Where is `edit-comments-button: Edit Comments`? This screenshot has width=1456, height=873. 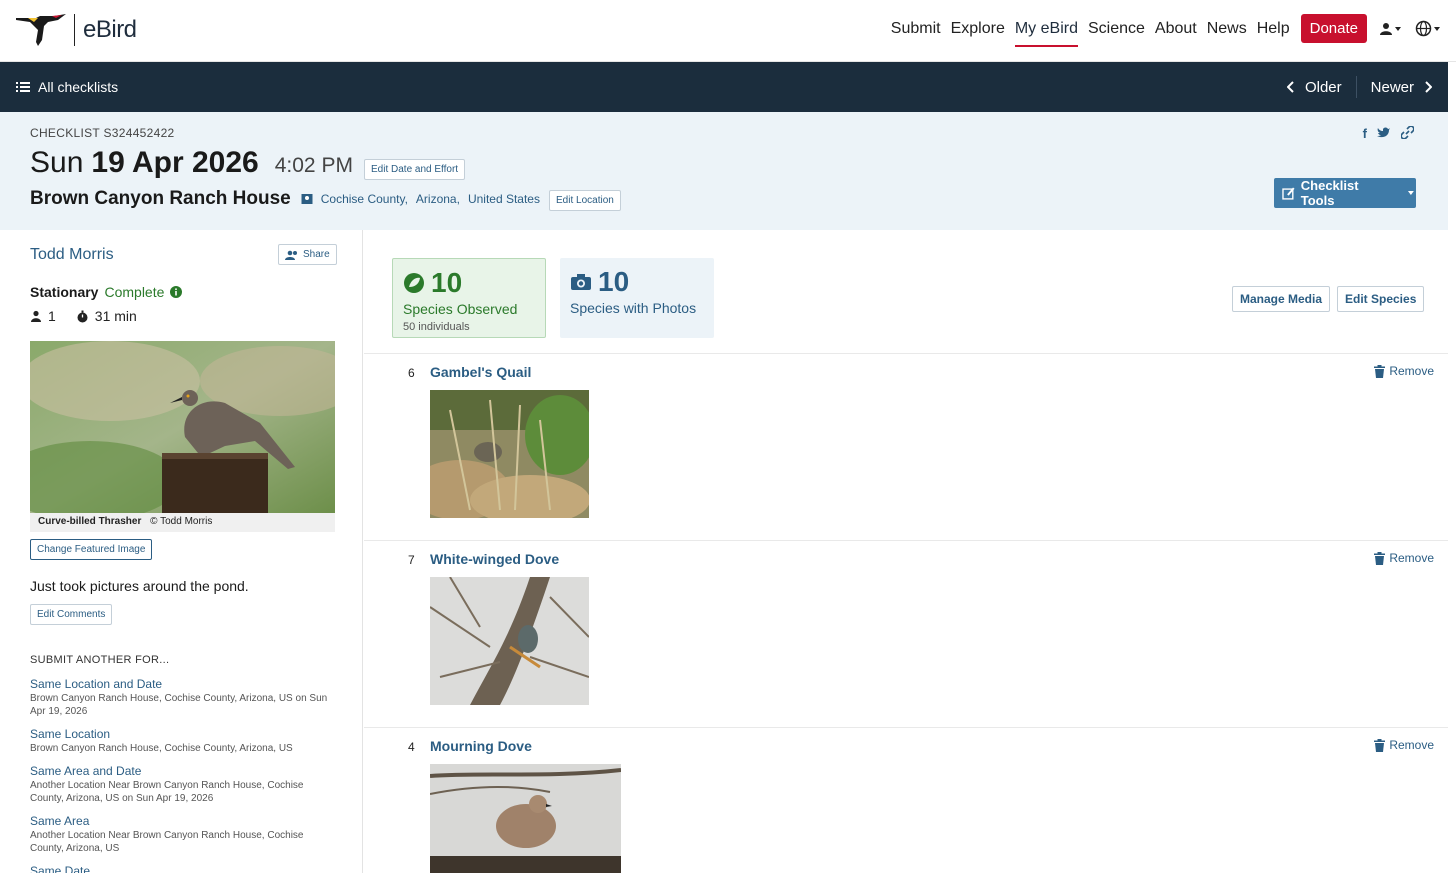 edit-comments-button: Edit Comments is located at coordinates (71, 614).